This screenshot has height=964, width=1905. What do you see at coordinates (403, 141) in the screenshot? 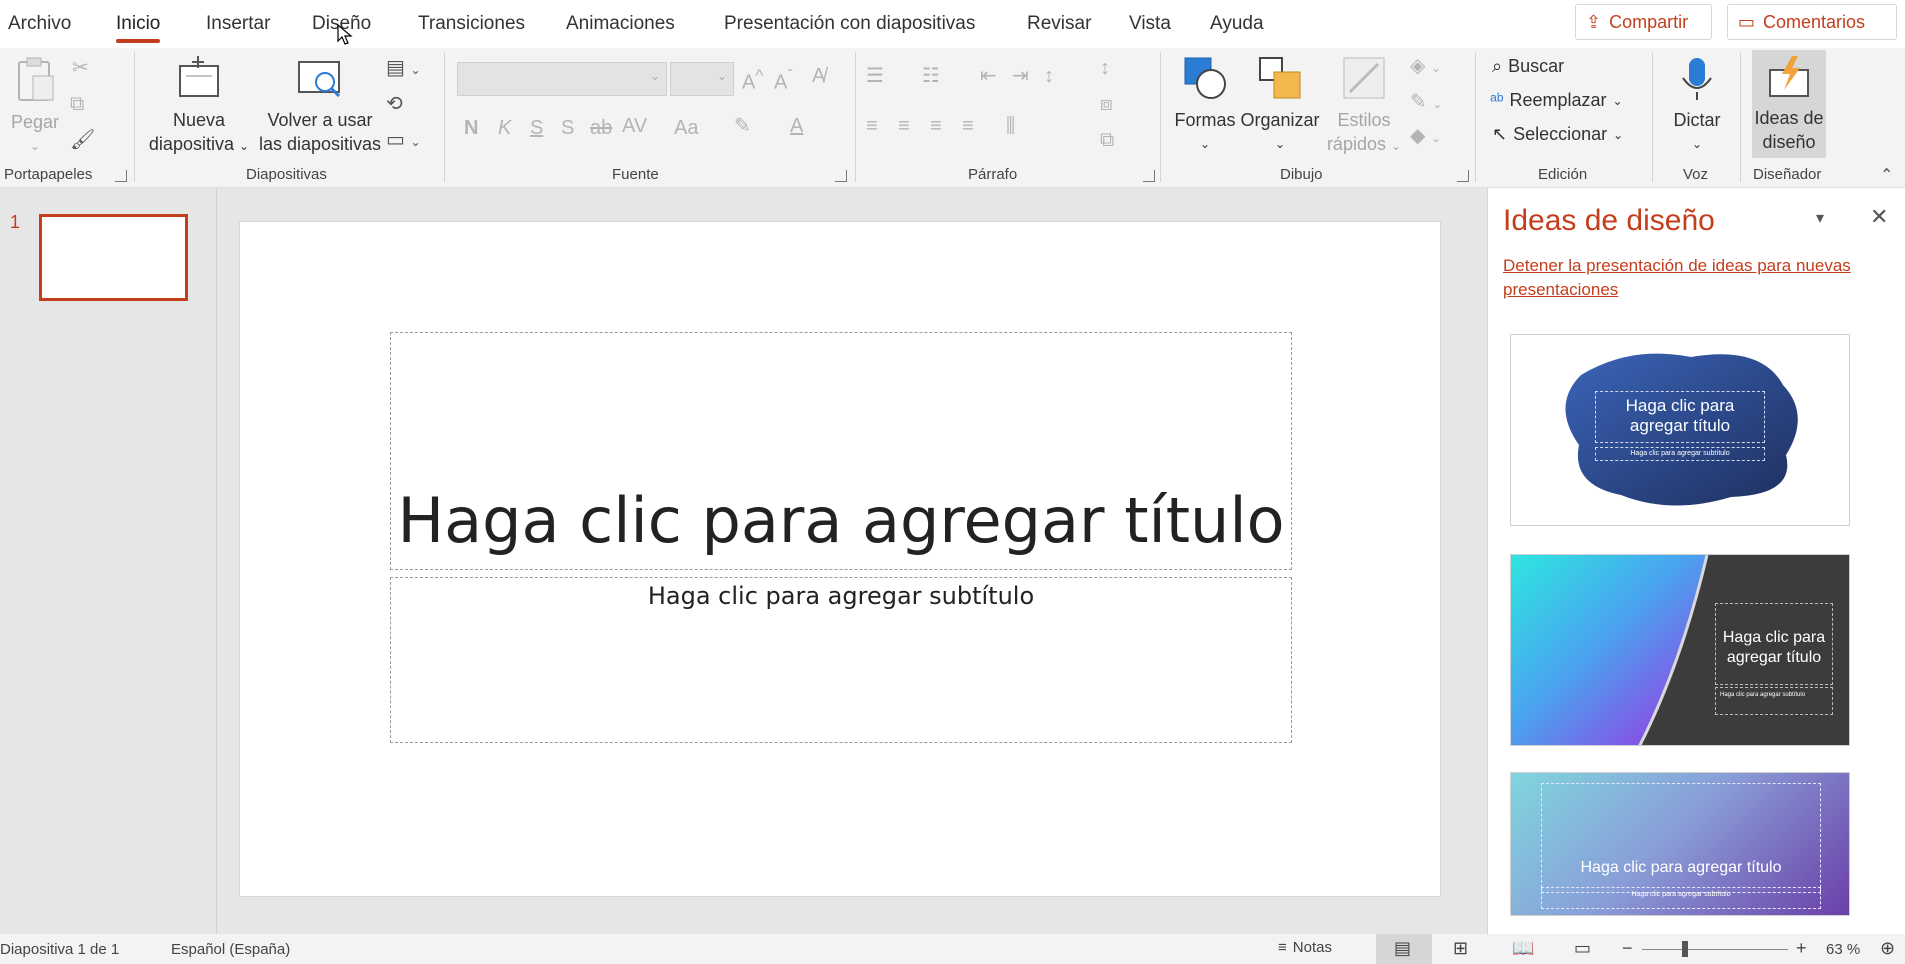
I see `section-icon: ▭ ⌄` at bounding box center [403, 141].